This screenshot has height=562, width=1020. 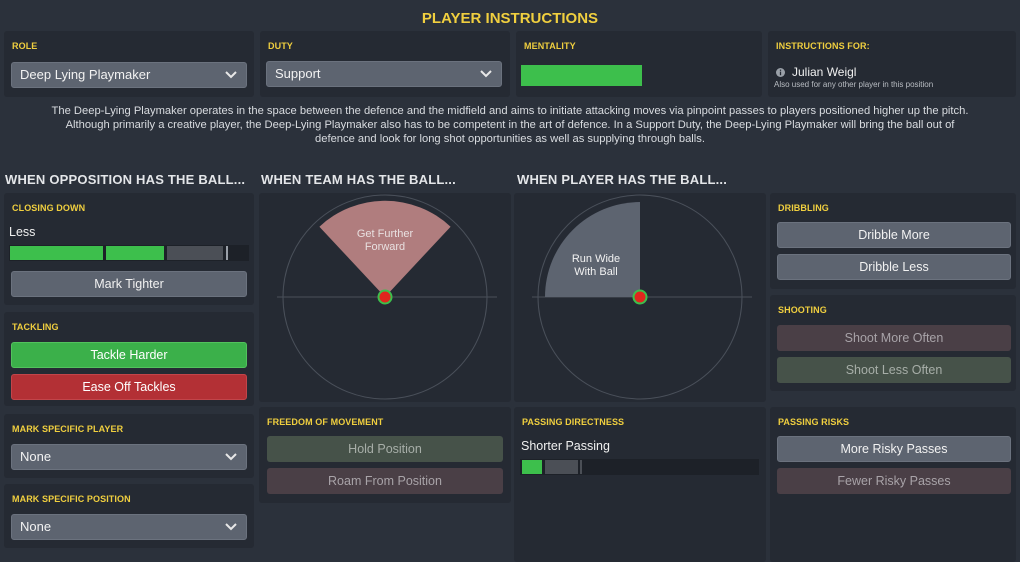 I want to click on team-movement-radar: Get Further Forward, so click(x=387, y=297).